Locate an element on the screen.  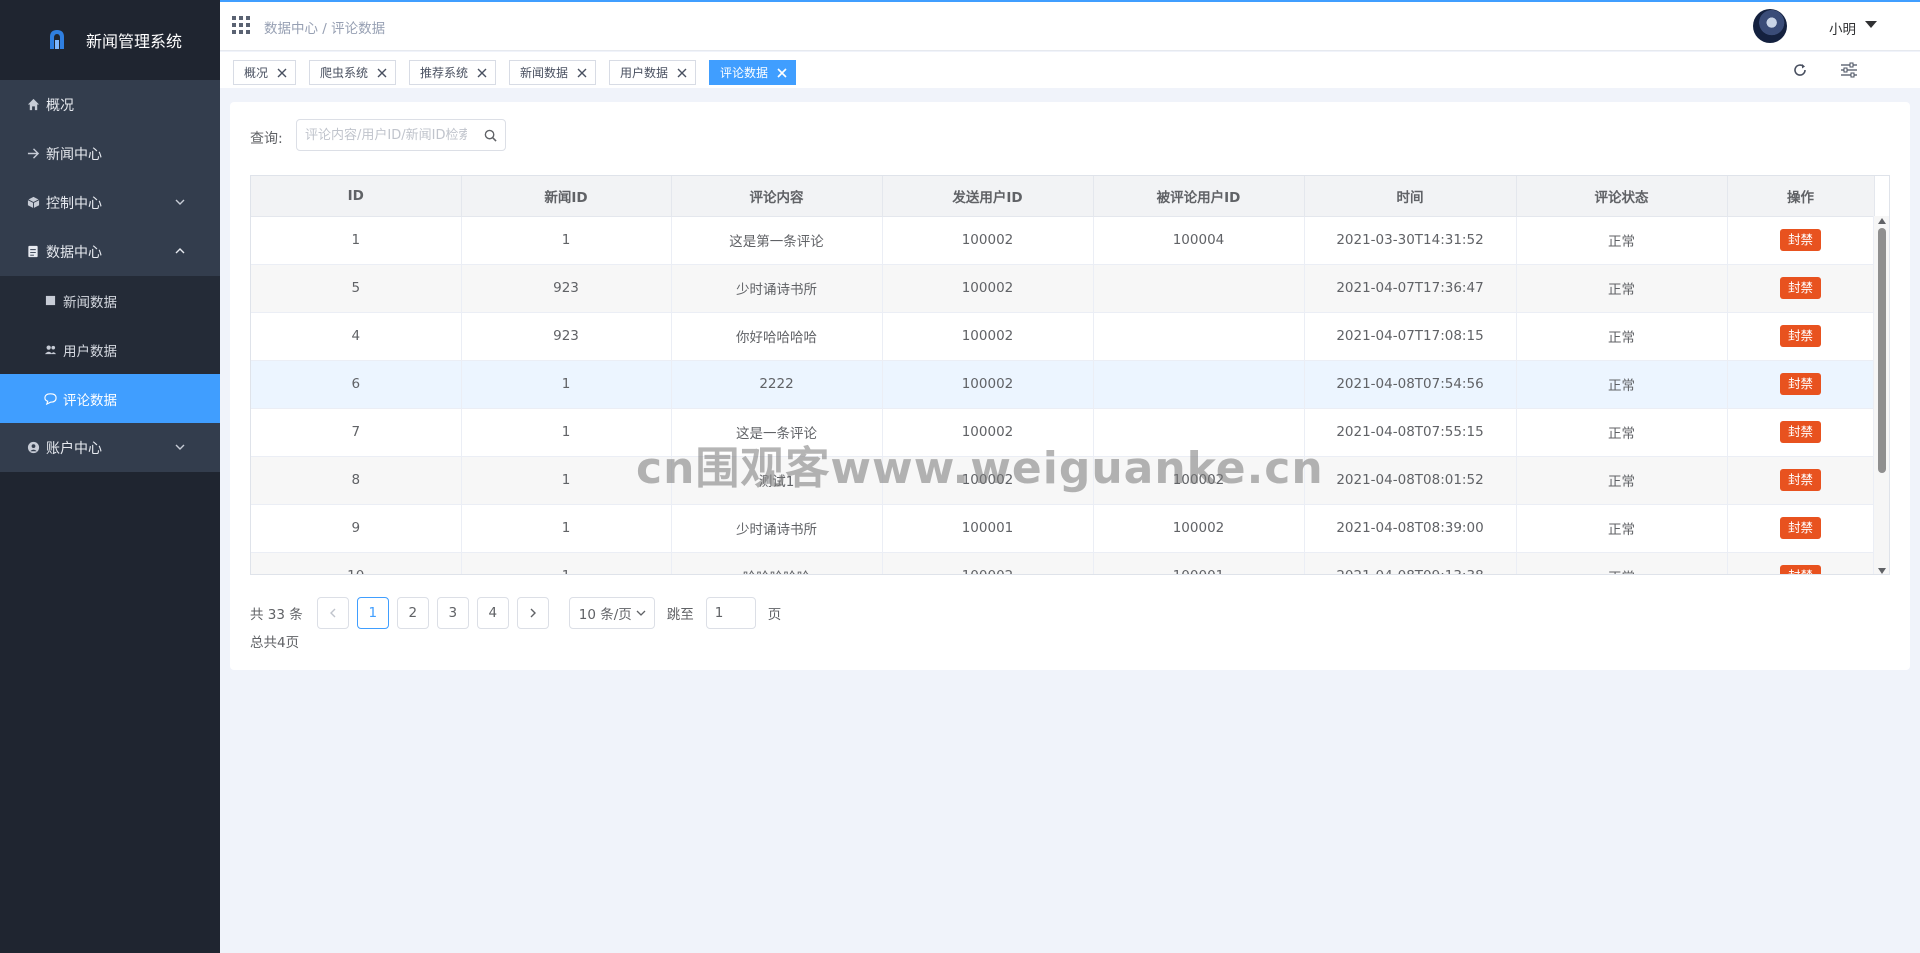
search-input is located at coordinates (382, 135).